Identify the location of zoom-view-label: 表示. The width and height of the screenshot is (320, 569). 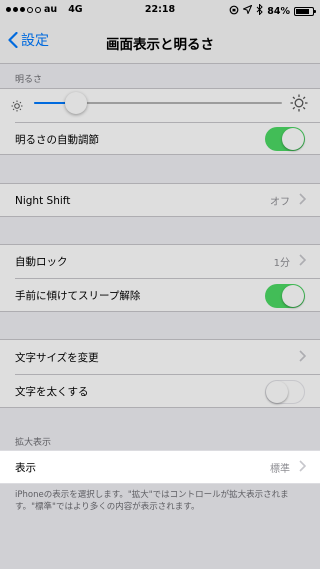
(25, 468).